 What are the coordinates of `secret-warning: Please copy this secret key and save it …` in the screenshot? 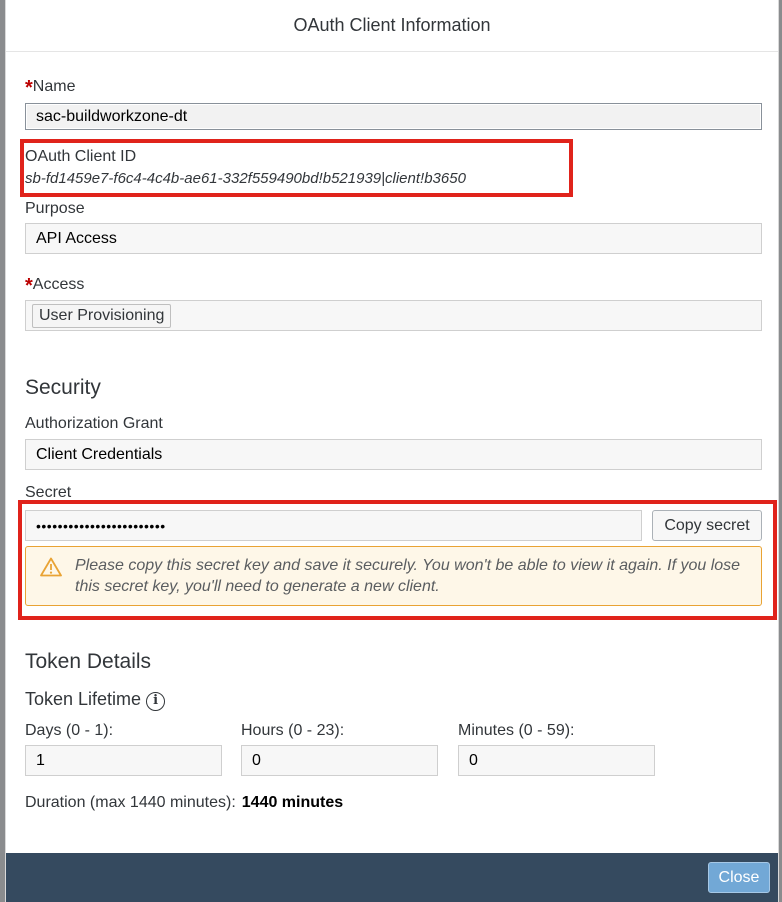 It's located at (393, 576).